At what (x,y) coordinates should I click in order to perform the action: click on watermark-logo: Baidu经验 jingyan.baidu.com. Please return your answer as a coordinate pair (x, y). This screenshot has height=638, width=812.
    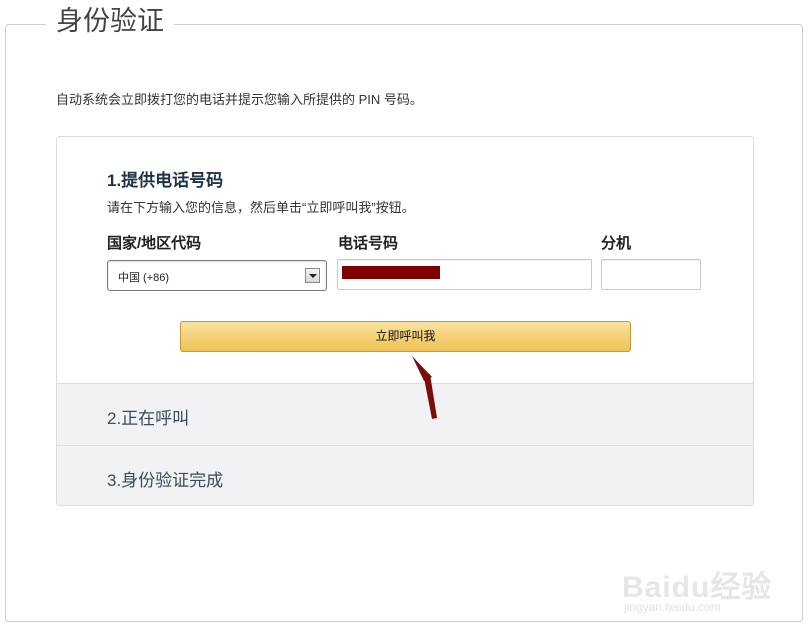
    Looking at the image, I should click on (700, 588).